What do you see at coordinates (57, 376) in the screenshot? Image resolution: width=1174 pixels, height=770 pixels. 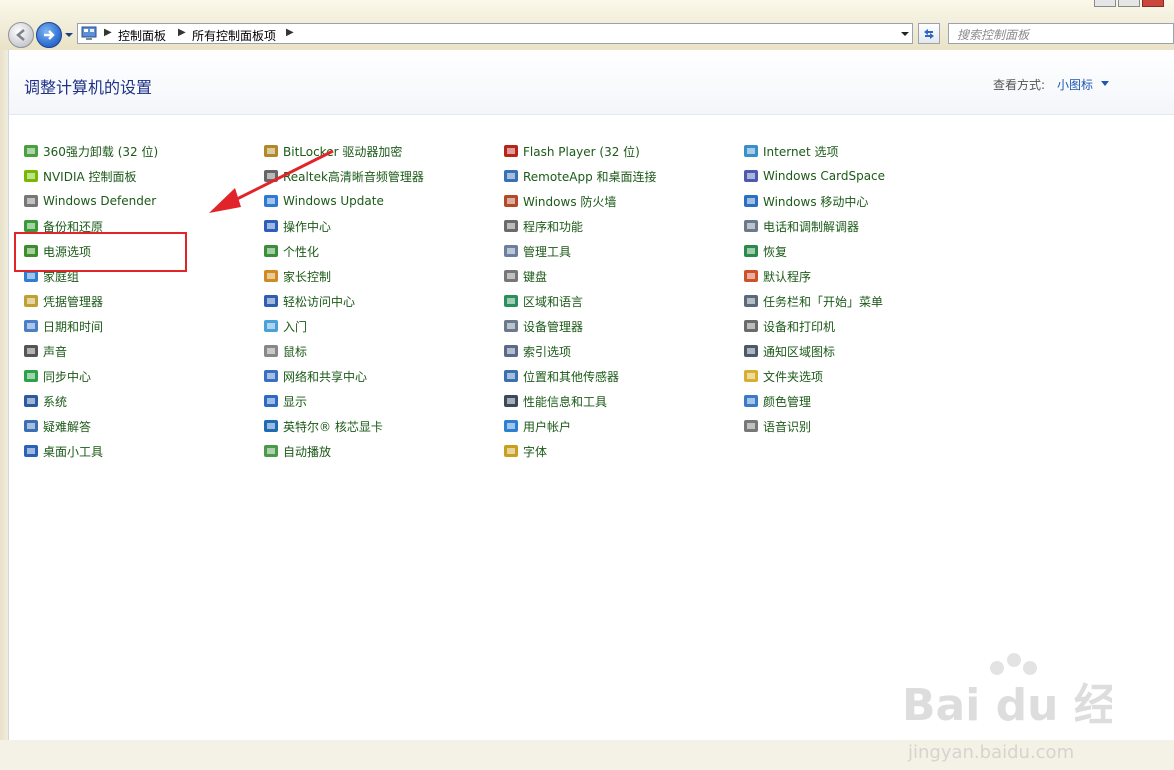 I see `control-panel-item: 同步中心` at bounding box center [57, 376].